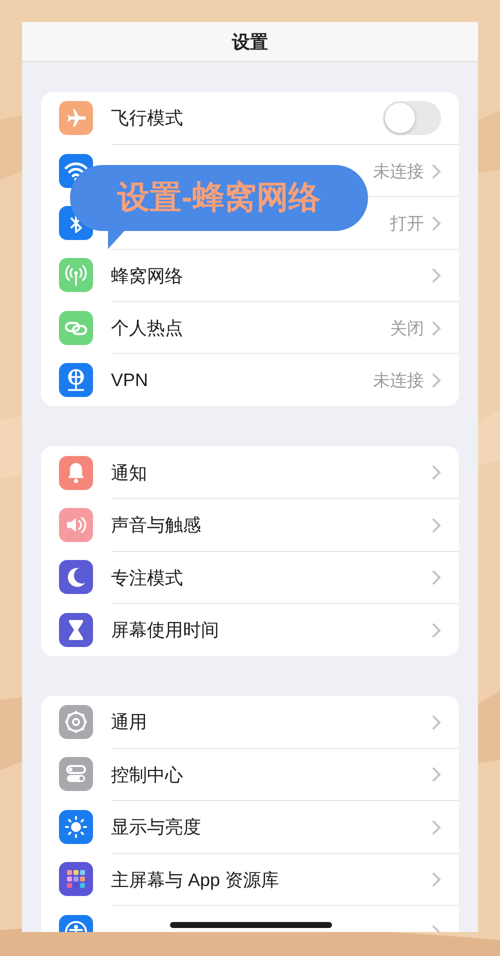  Describe the element at coordinates (130, 381) in the screenshot. I see `row-label: VPN` at that location.